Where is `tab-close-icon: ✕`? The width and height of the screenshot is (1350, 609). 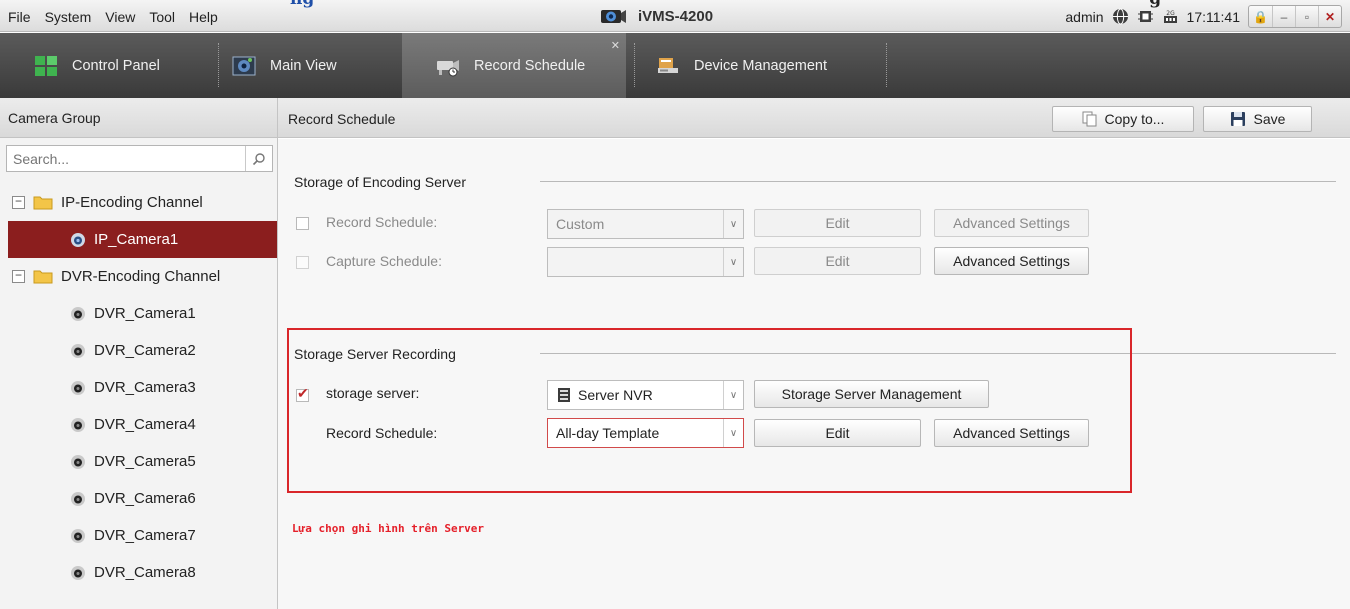
tab-close-icon: ✕ is located at coordinates (615, 45).